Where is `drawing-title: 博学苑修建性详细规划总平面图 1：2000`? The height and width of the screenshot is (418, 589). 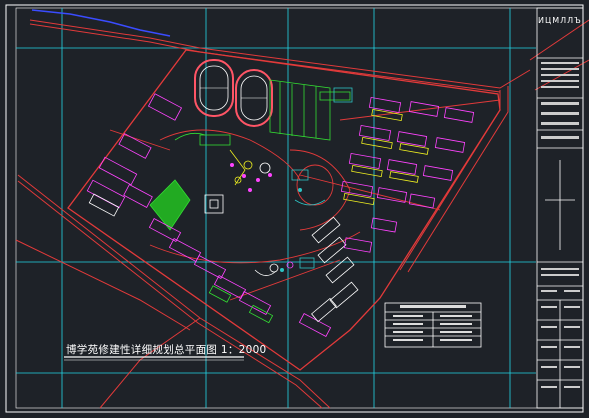
drawing-title: 博学苑修建性详细规划总平面图 1：2000 is located at coordinates (166, 350).